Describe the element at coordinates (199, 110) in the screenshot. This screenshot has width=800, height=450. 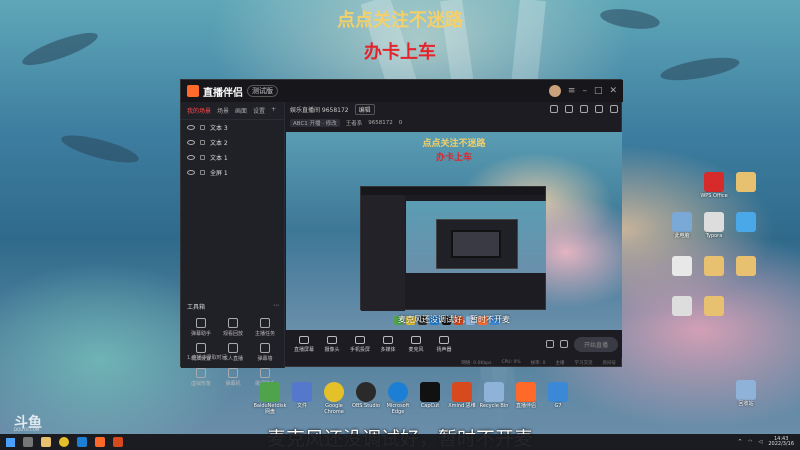
I see `tab-my-scene: 我的场景` at that location.